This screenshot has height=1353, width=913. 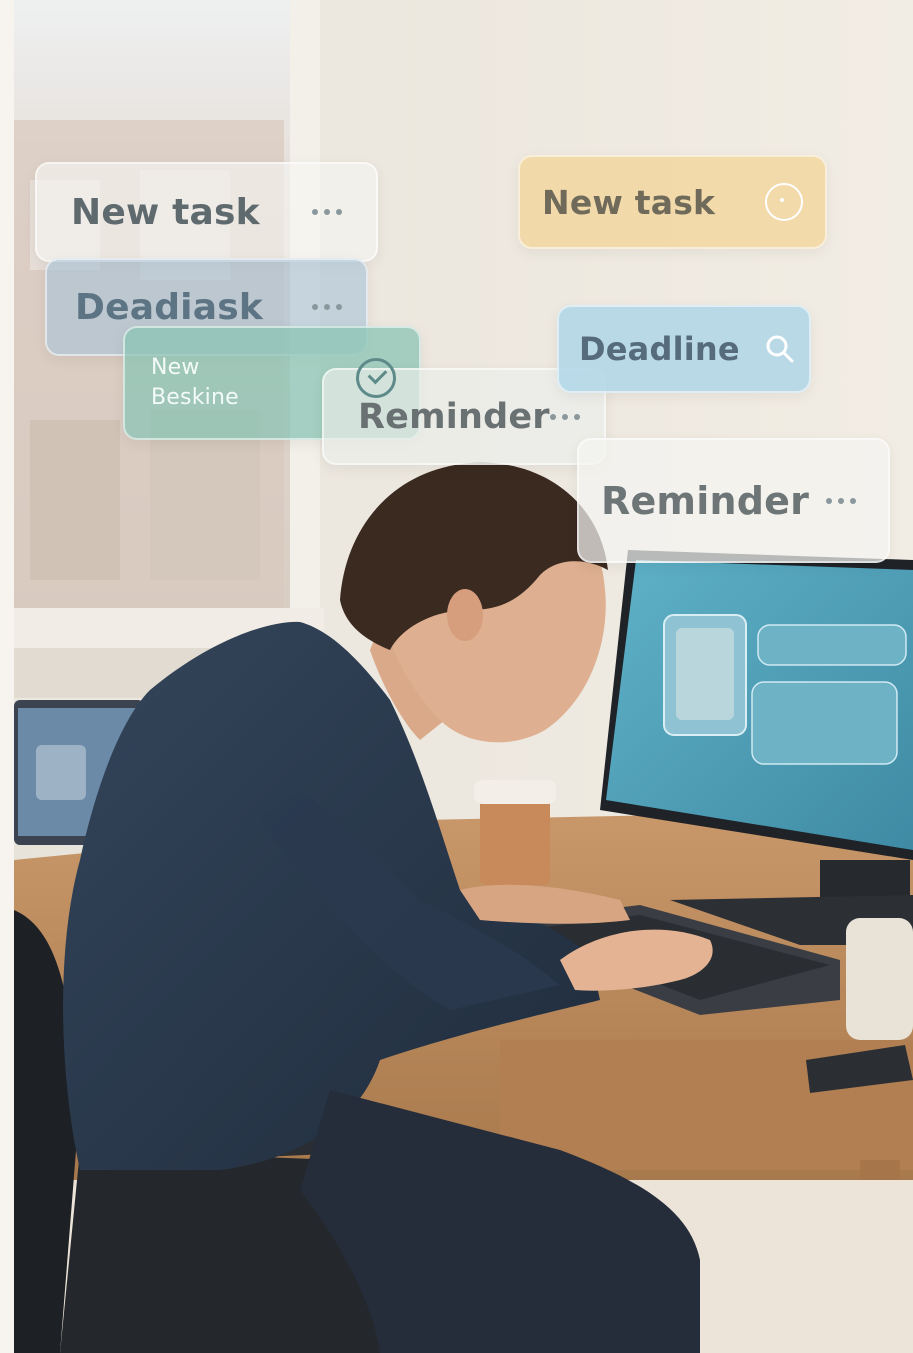 I want to click on reminder-card-right: Reminder, so click(x=733, y=500).